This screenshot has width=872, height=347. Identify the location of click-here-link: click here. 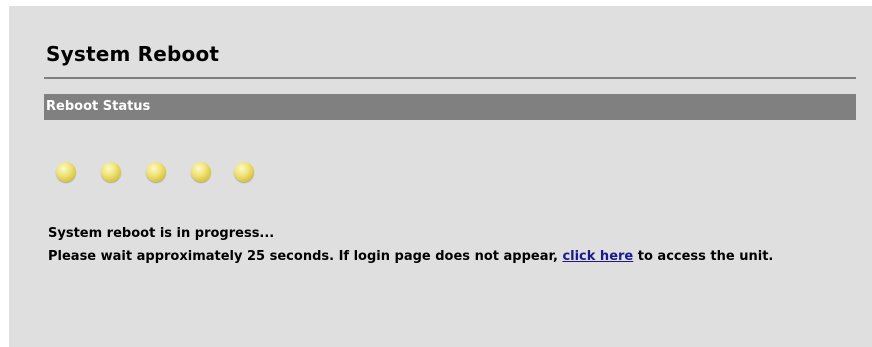
(597, 256).